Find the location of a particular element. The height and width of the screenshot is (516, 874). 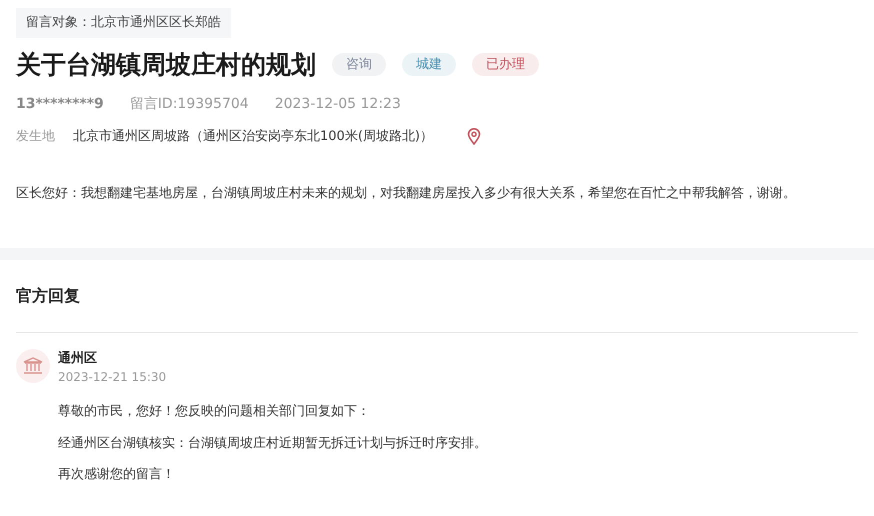

reply-author: 通州区 is located at coordinates (78, 359).